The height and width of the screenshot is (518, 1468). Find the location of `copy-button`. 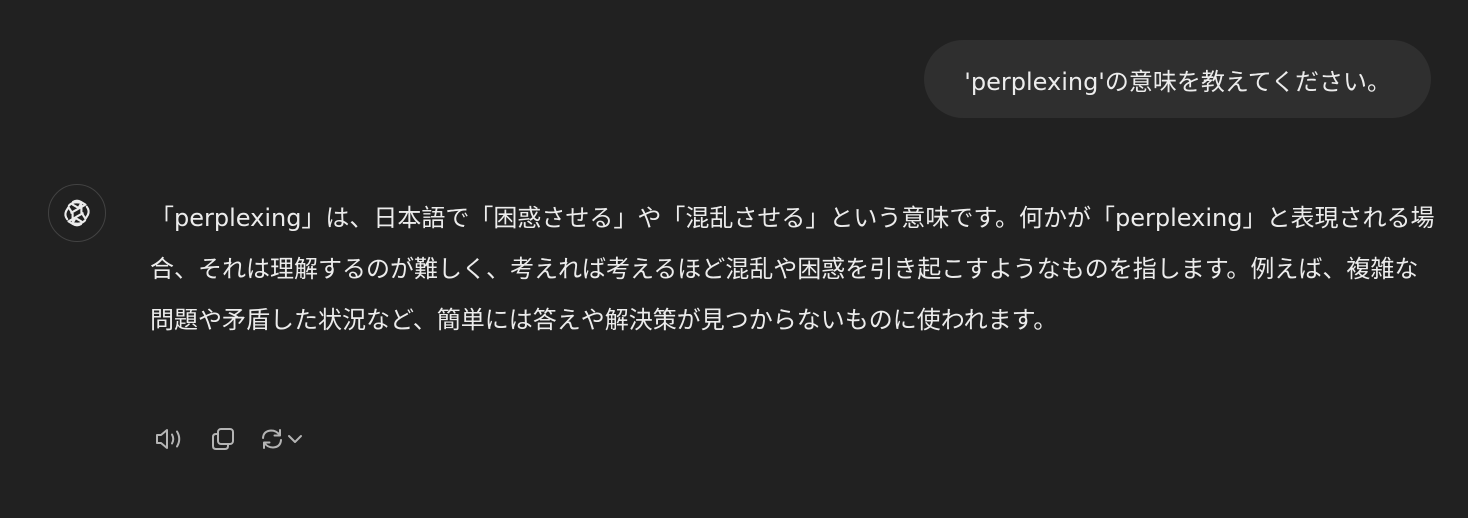

copy-button is located at coordinates (223, 439).